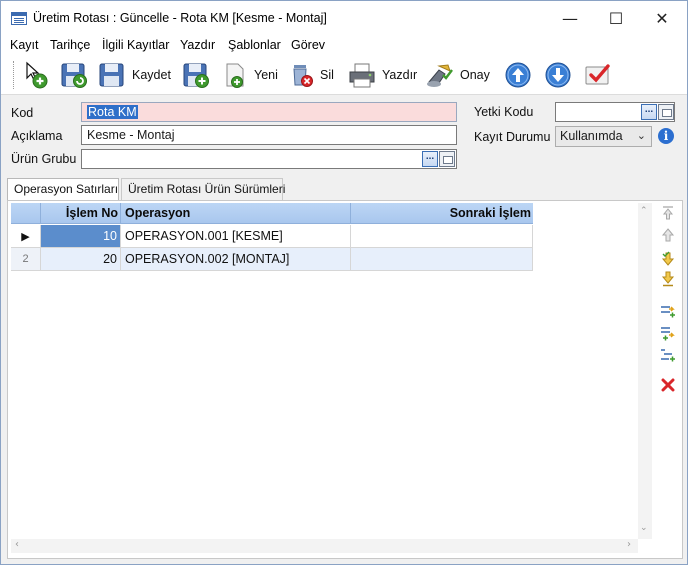 The width and height of the screenshot is (688, 565). I want to click on kayit-durumu-label: Kayıt Durumu, so click(512, 137).